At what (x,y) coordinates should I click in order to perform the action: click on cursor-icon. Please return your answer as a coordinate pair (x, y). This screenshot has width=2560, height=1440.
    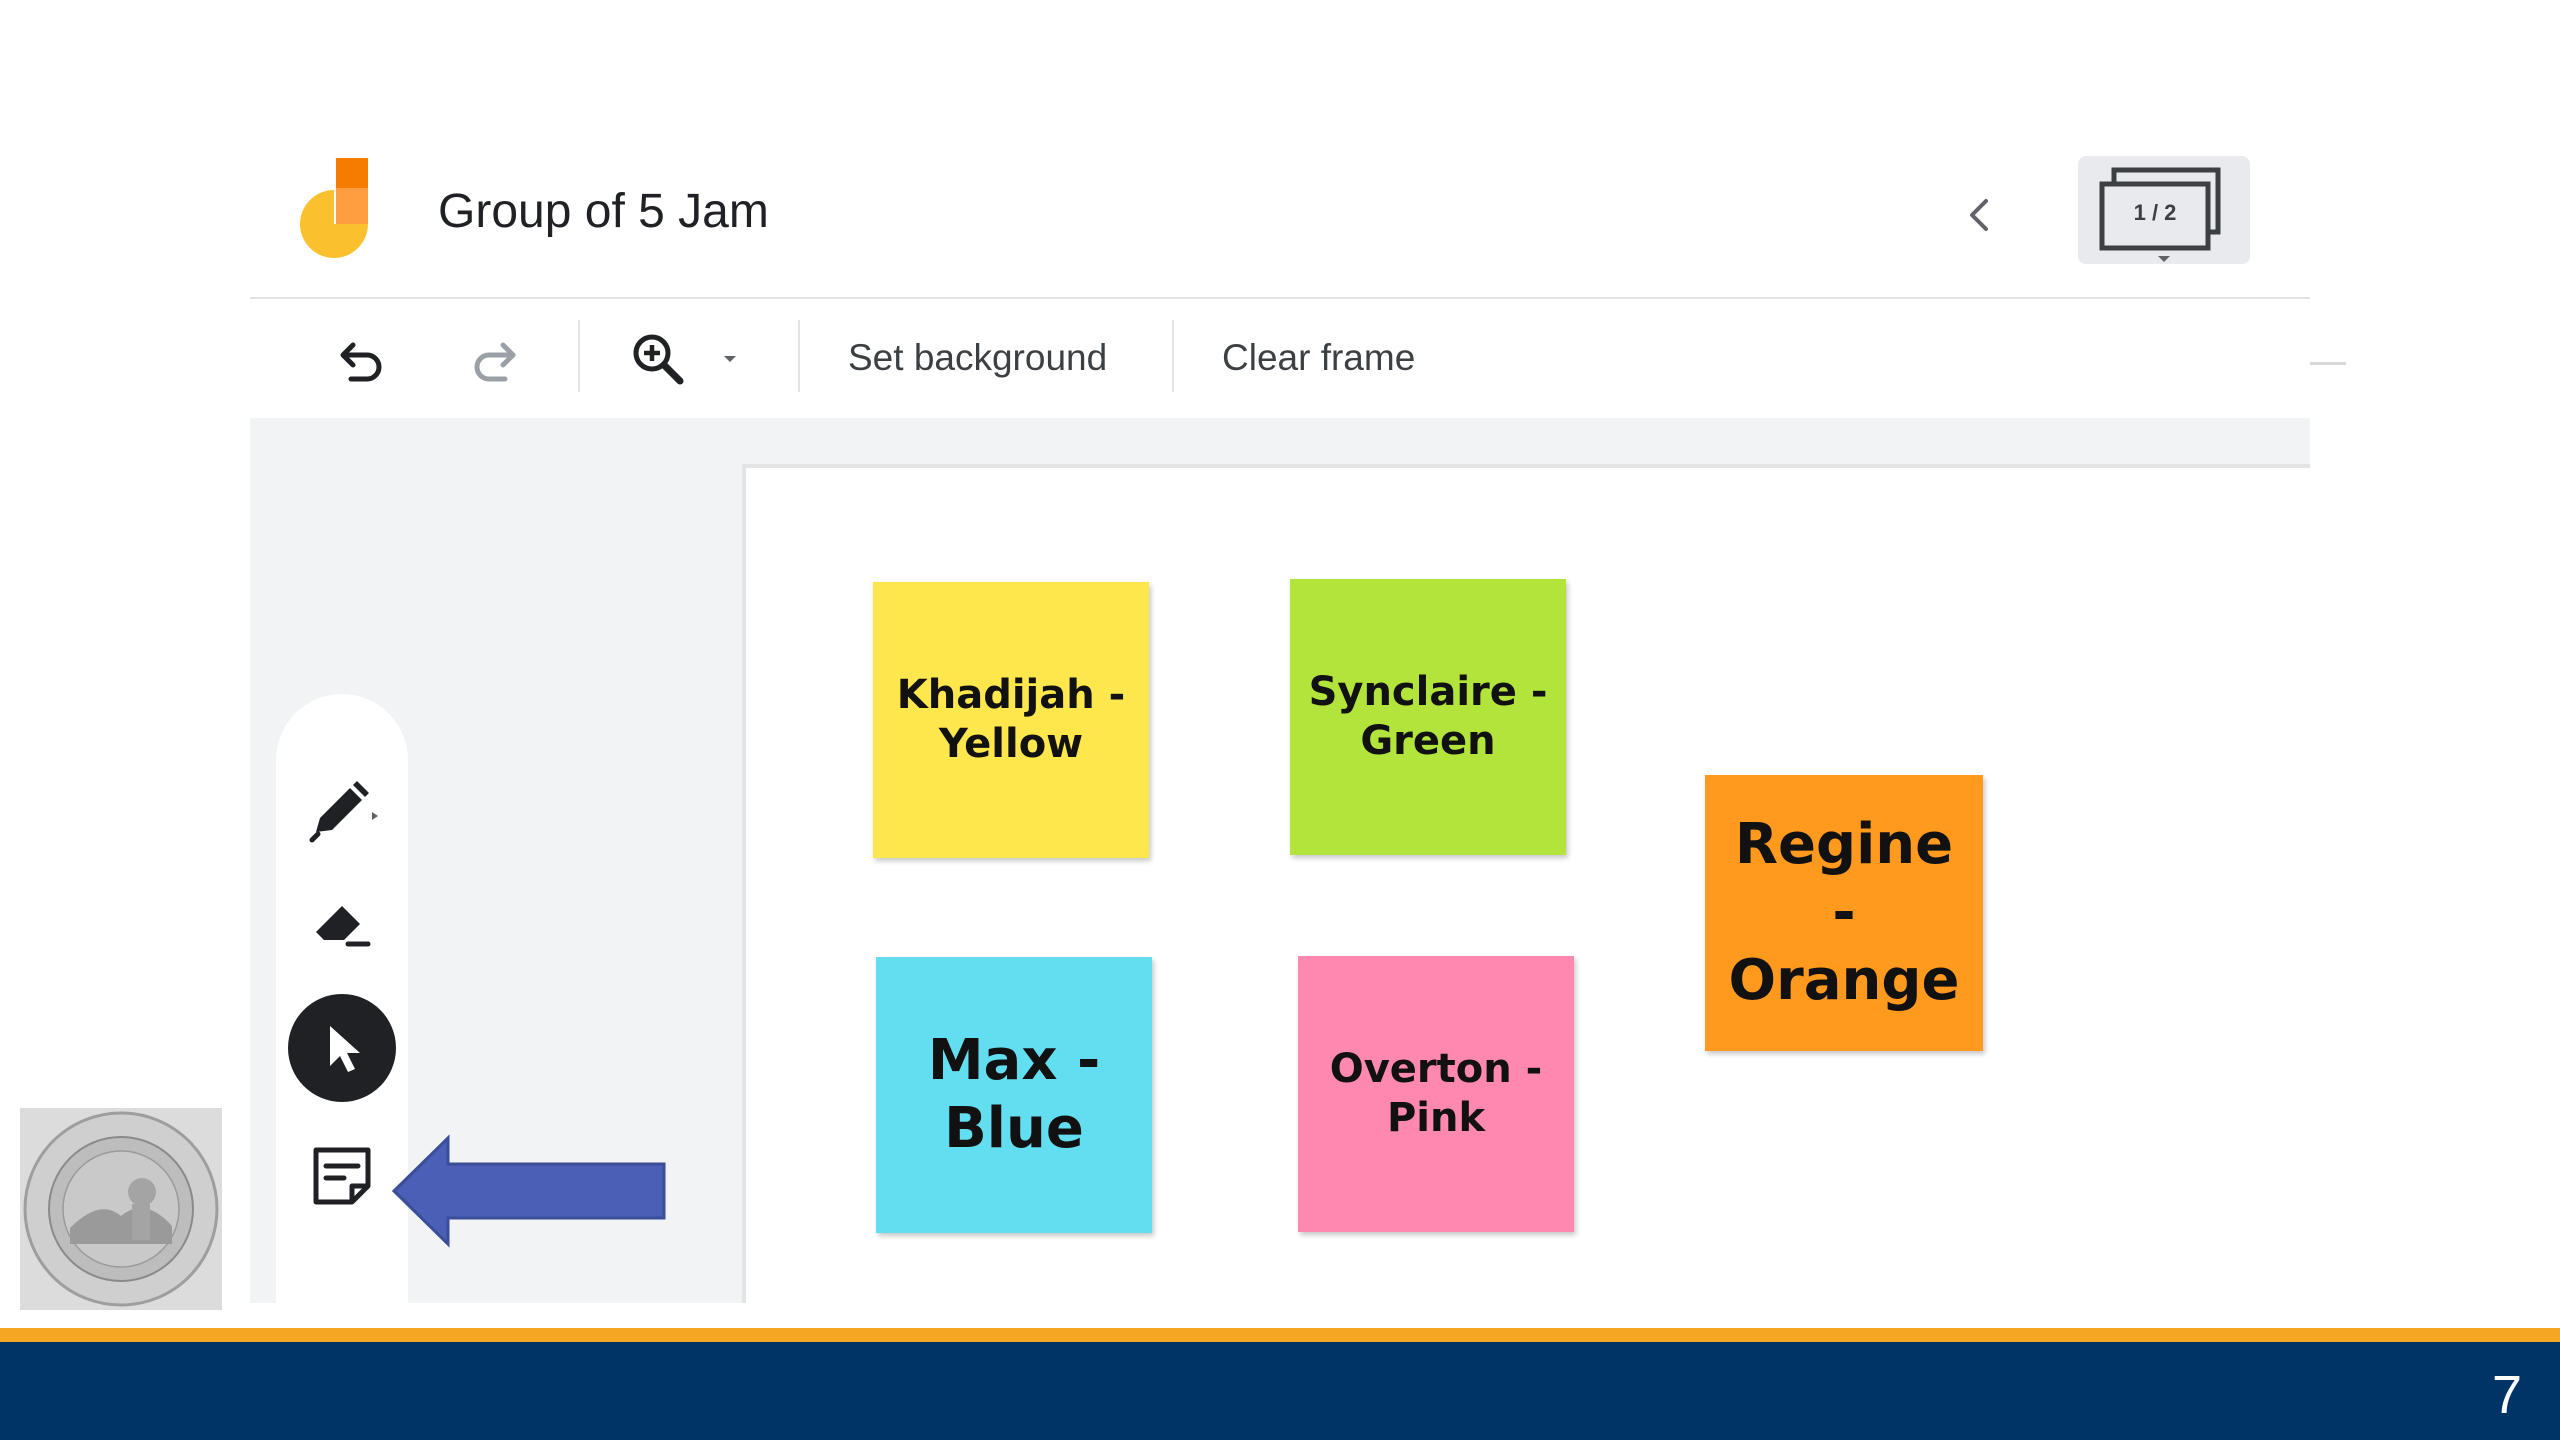
    Looking at the image, I should click on (345, 1049).